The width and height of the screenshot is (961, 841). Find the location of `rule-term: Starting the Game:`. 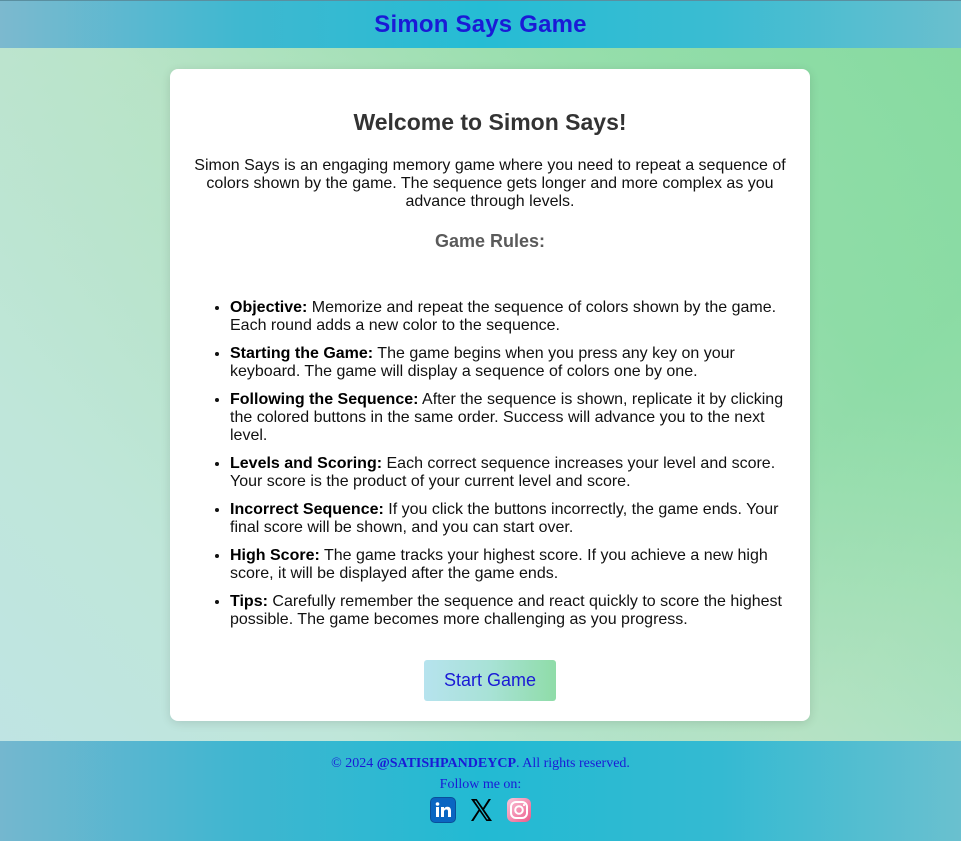

rule-term: Starting the Game: is located at coordinates (302, 353).